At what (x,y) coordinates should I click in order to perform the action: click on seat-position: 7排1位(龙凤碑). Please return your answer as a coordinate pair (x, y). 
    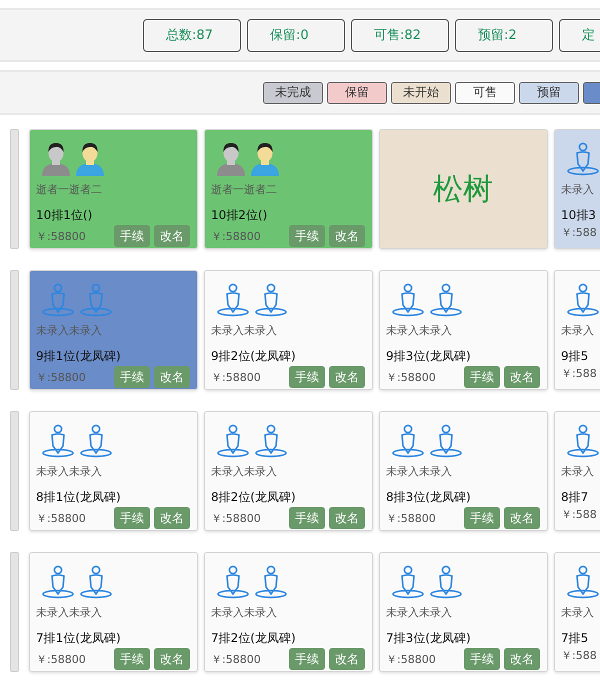
    Looking at the image, I should click on (79, 638).